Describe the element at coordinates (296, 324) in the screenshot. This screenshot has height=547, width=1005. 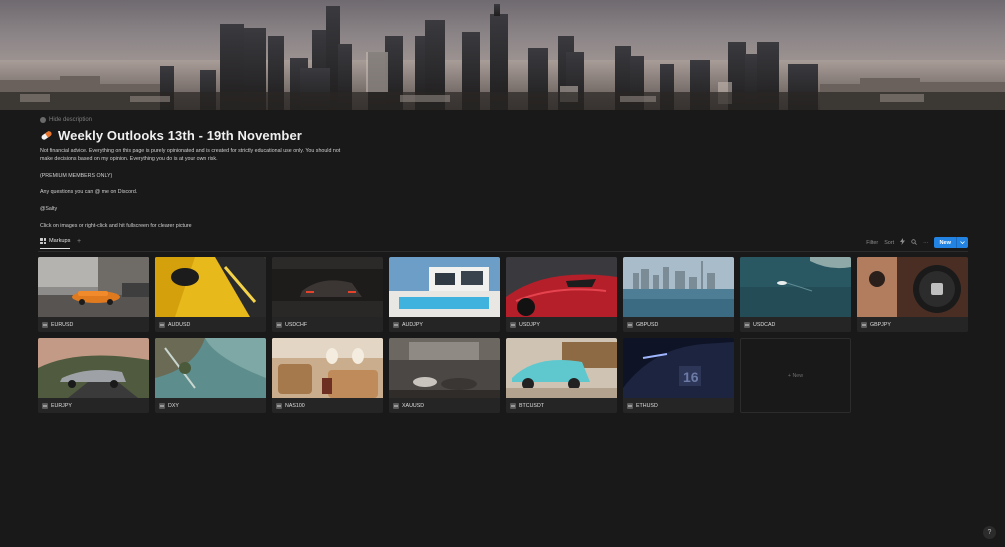
I see `card-title: USDCHF` at that location.